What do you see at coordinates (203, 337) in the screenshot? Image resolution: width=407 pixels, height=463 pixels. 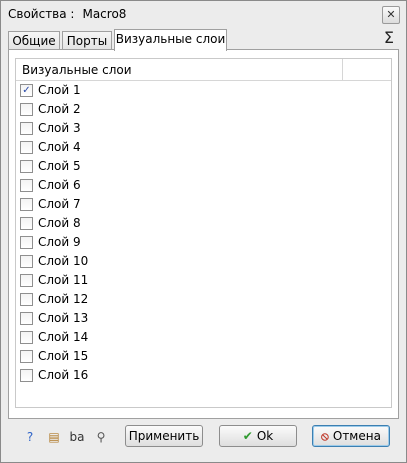 I see `layer-row: Слой 14` at bounding box center [203, 337].